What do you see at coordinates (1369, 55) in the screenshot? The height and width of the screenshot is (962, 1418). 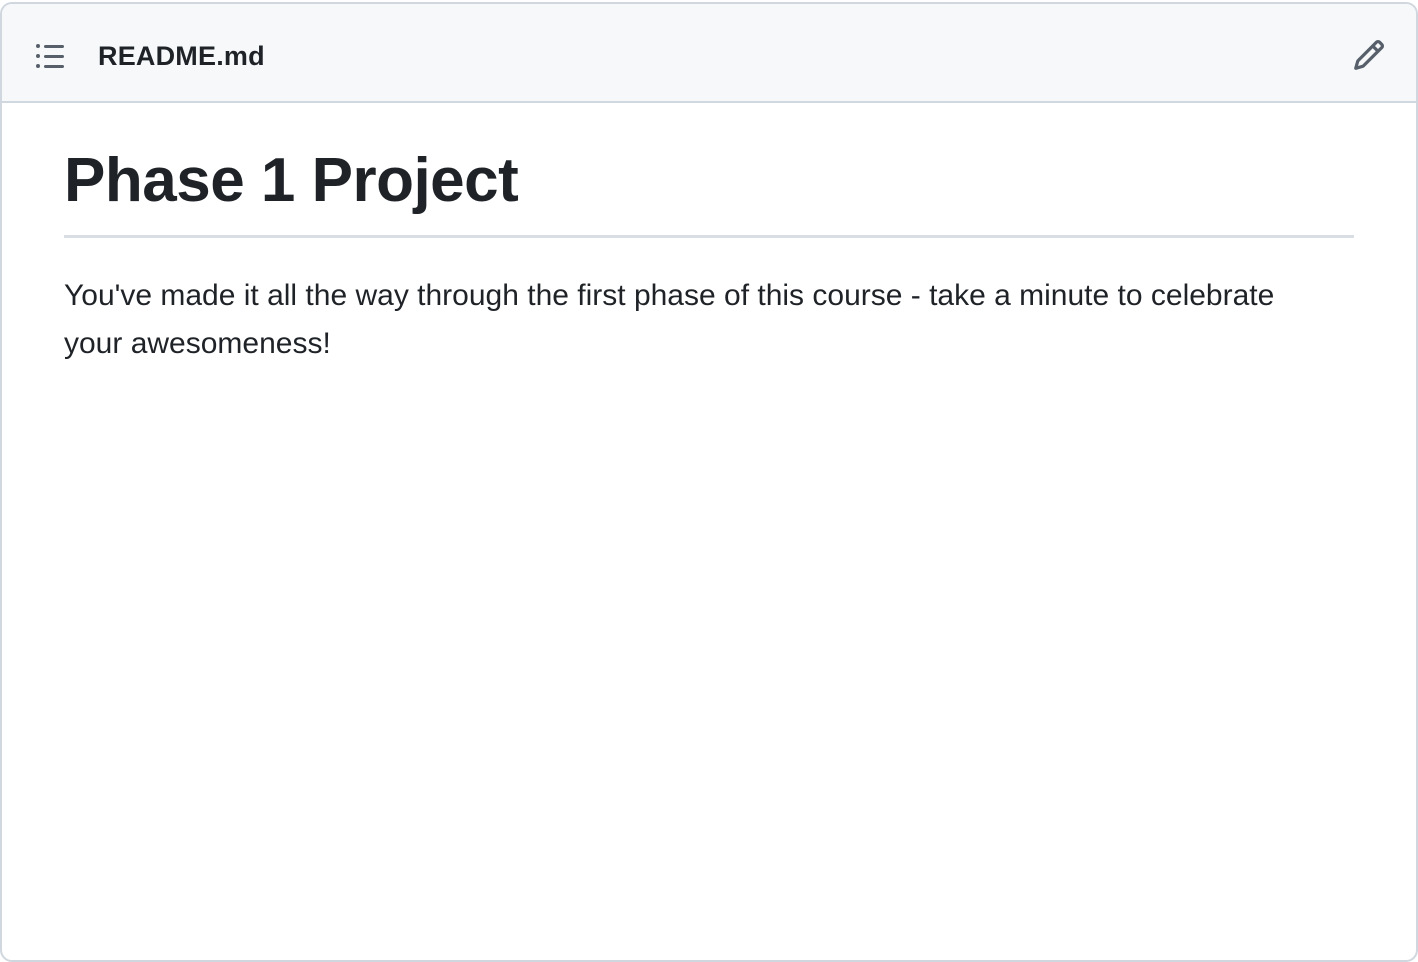 I see `pencil-icon` at bounding box center [1369, 55].